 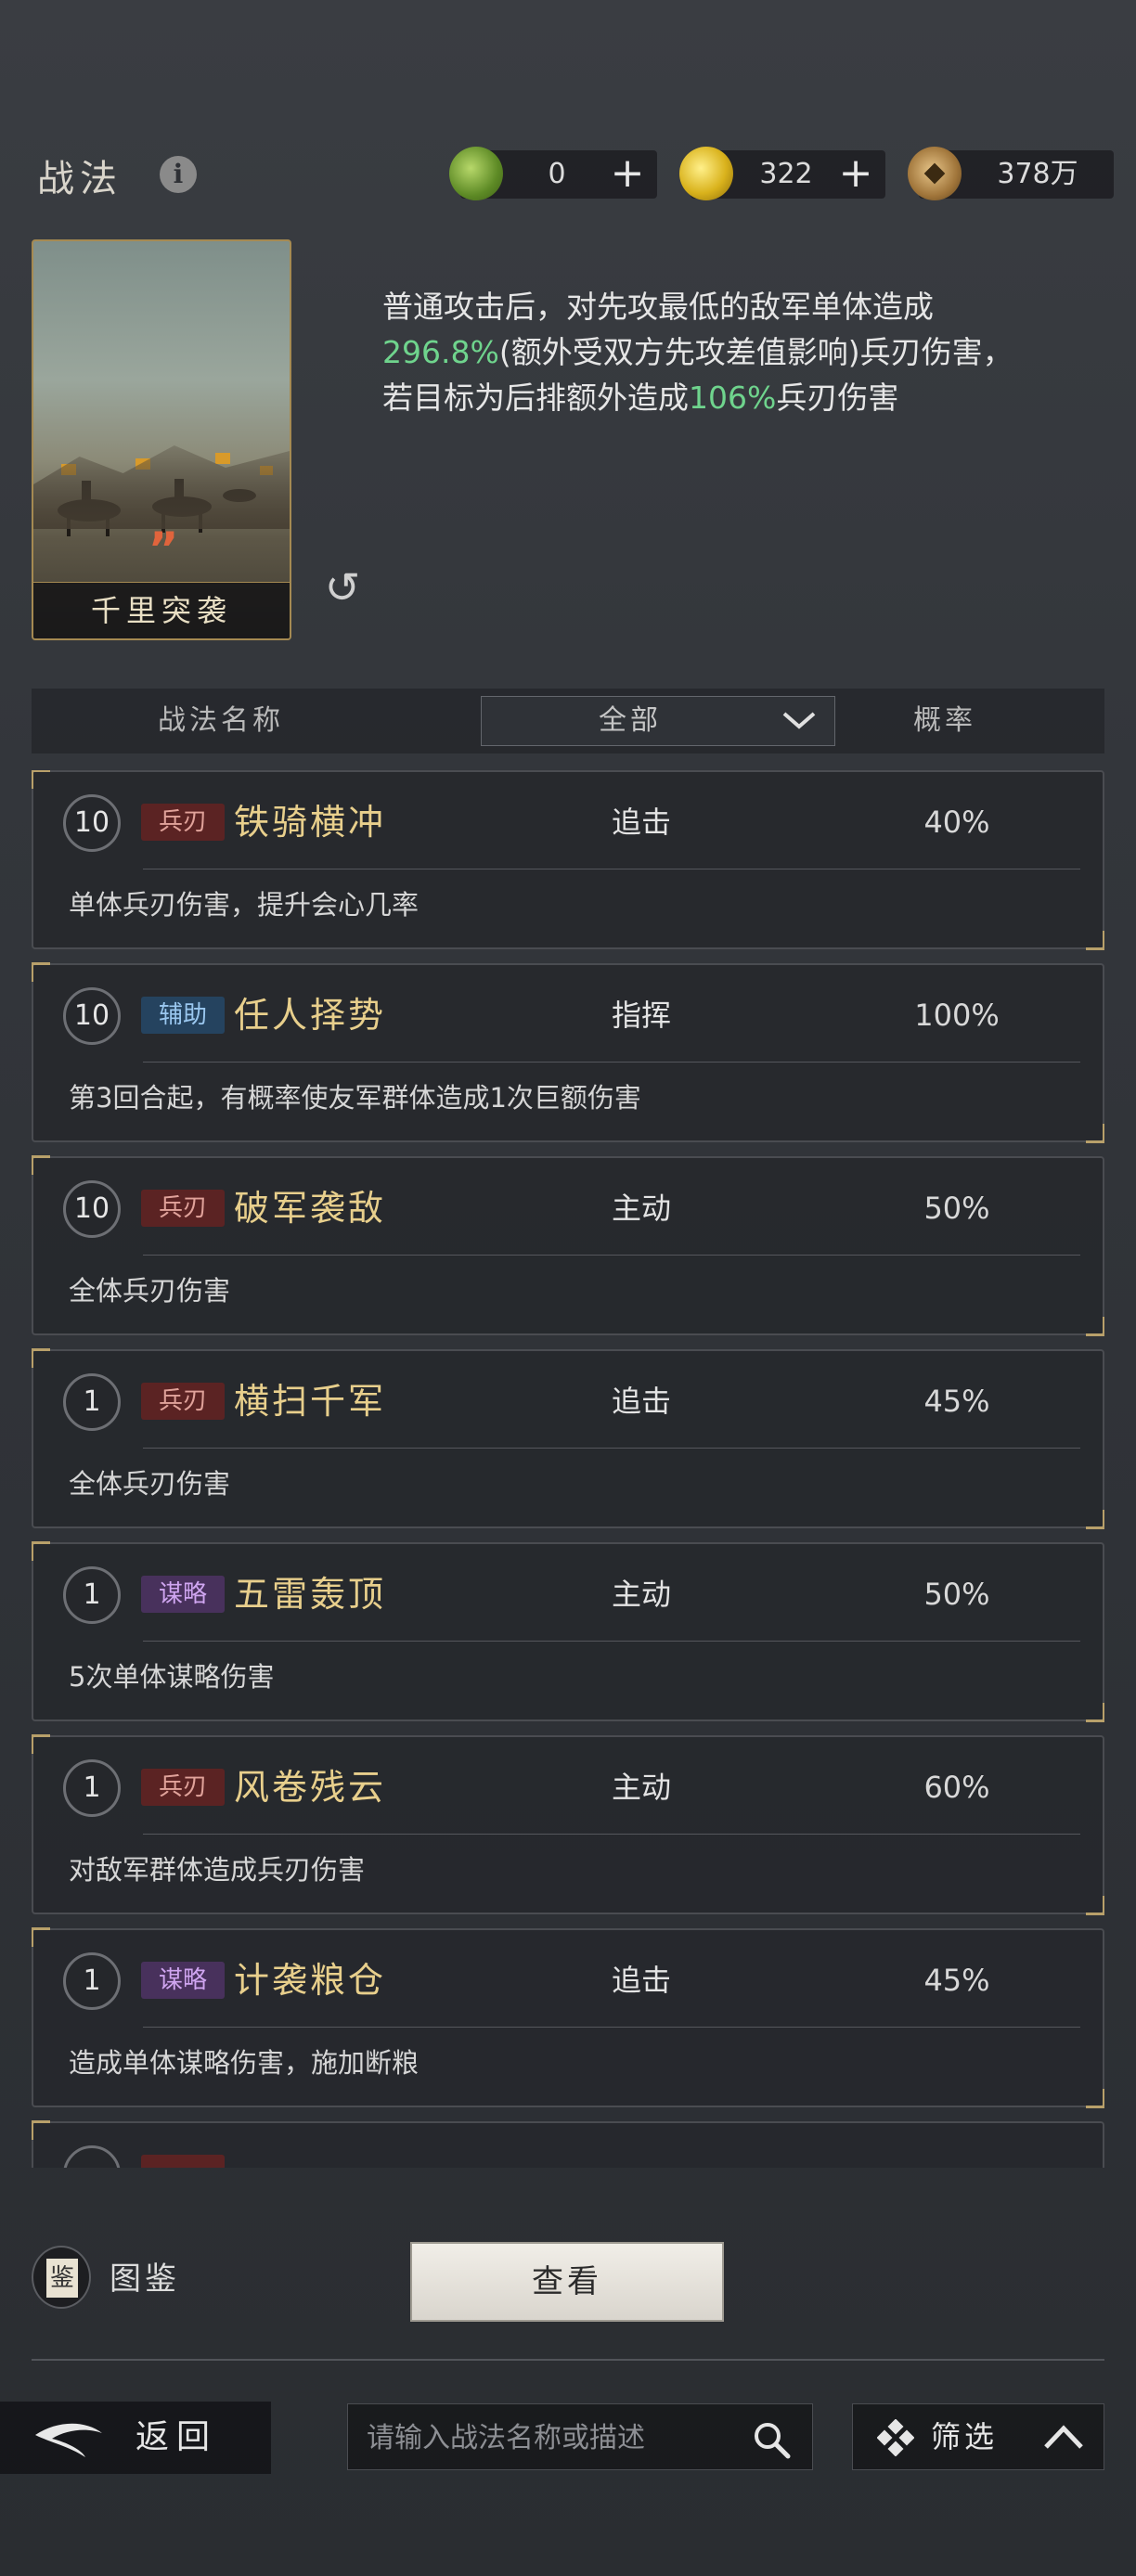 I want to click on back-button: 返回, so click(x=135, y=2438).